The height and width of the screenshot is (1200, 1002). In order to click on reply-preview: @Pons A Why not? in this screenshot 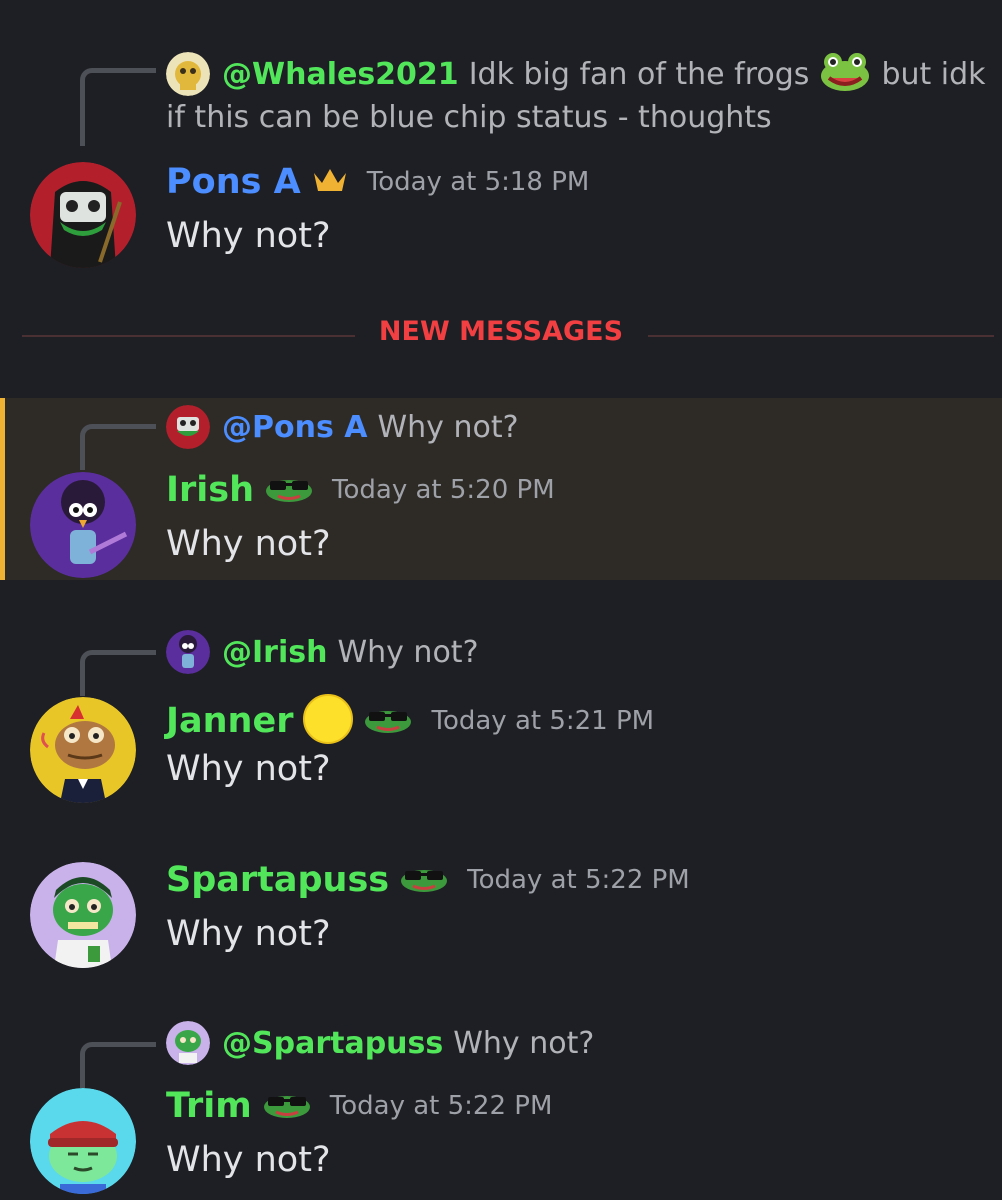, I will do `click(342, 427)`.